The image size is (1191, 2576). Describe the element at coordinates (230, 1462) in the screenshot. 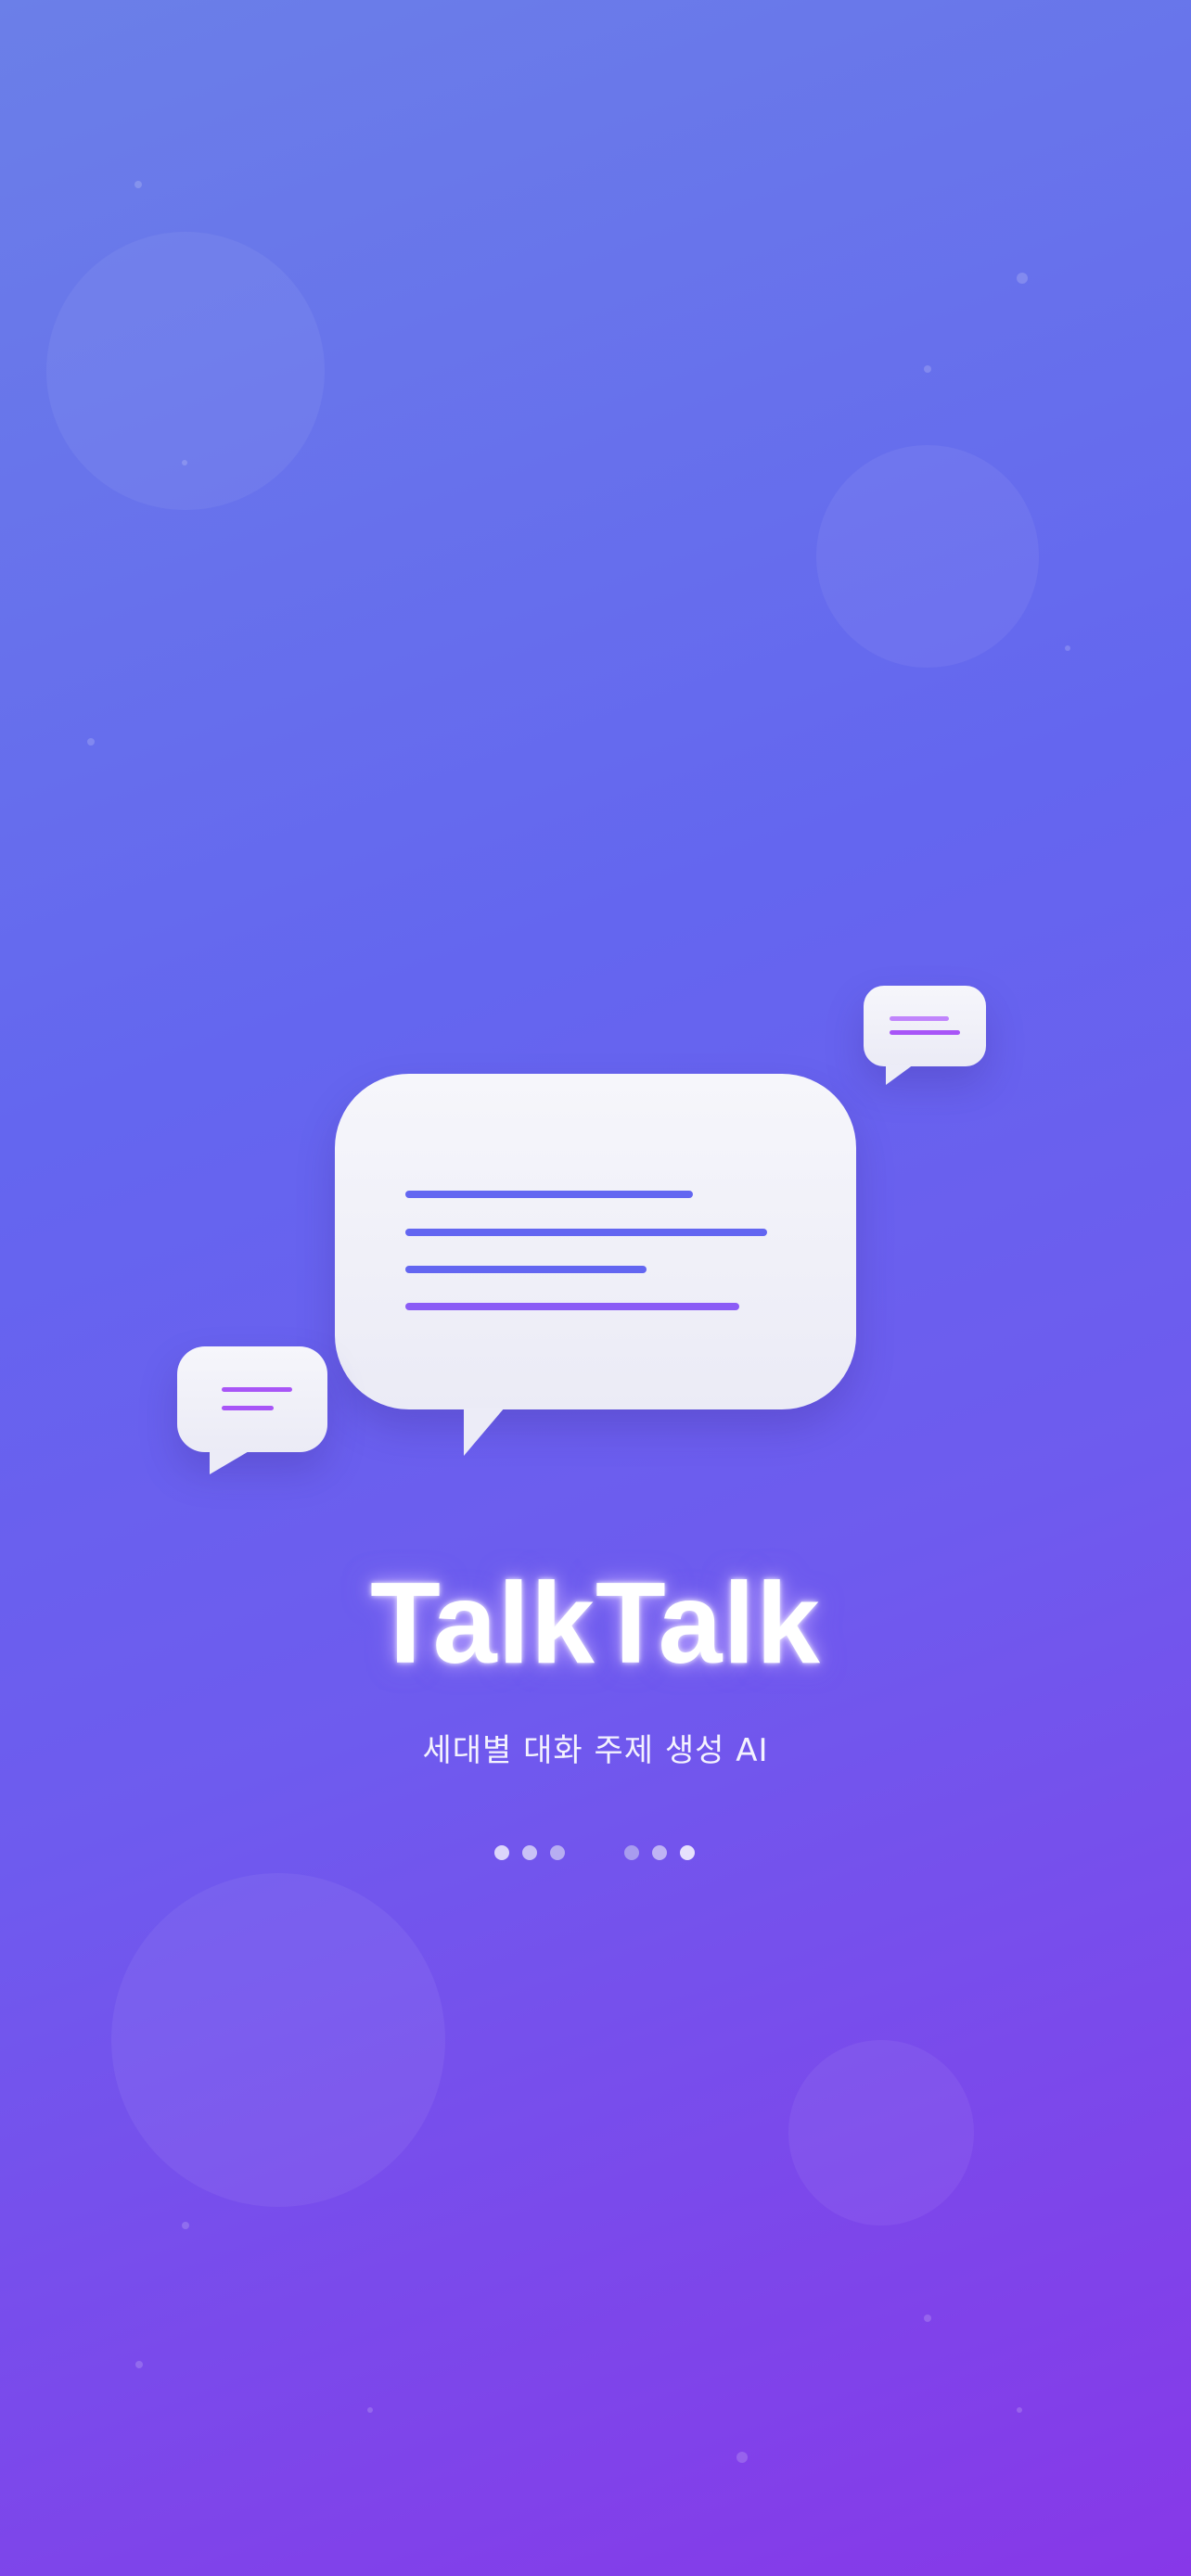

I see `small-bubble-left-tail` at that location.